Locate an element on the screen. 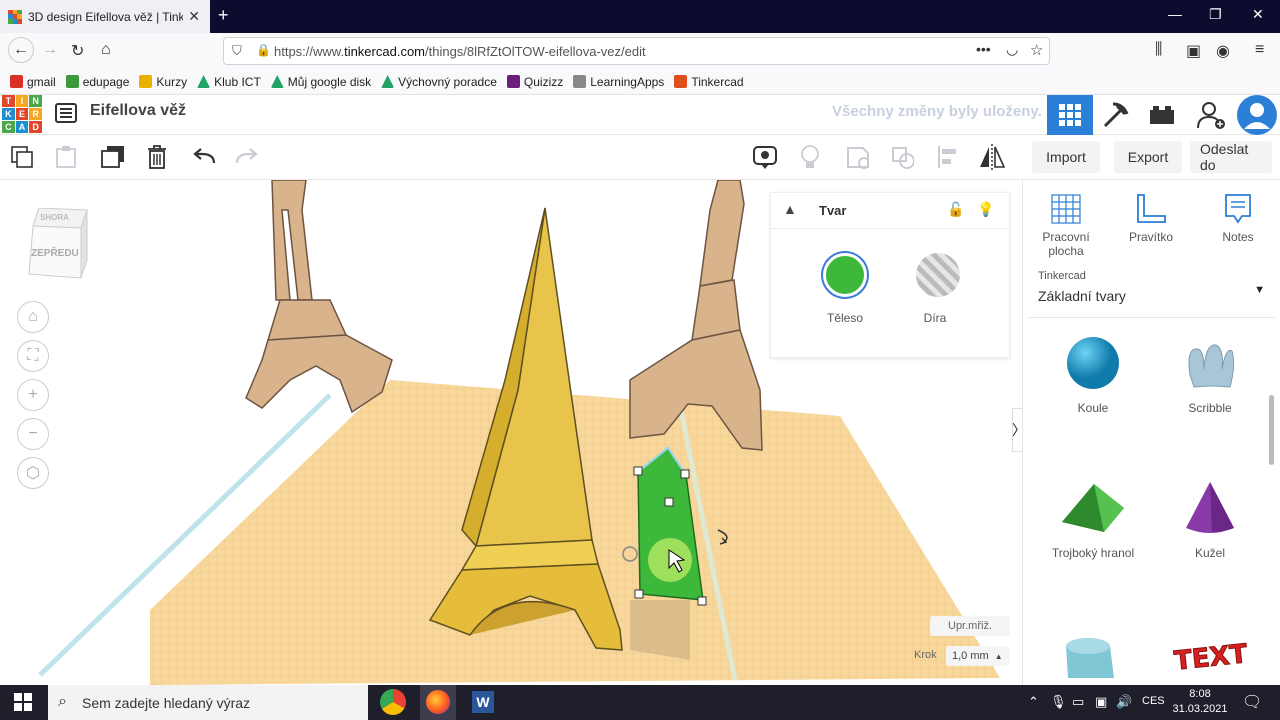 This screenshot has width=1280, height=720. edit-grid-button: Upr.mřiž. is located at coordinates (970, 626).